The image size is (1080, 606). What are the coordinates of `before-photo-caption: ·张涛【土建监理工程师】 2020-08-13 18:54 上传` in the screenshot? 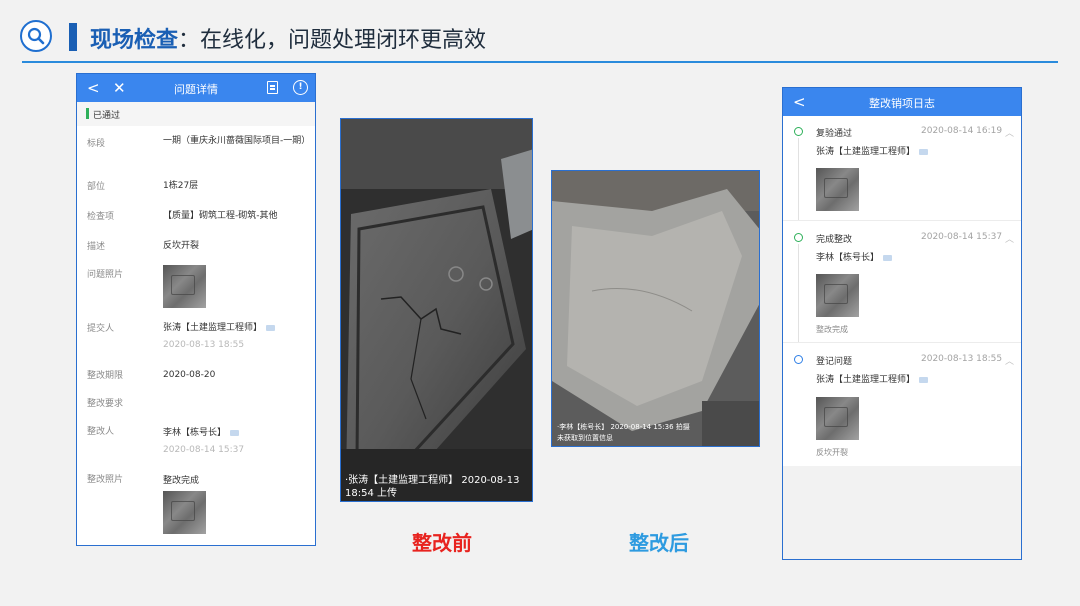 It's located at (432, 487).